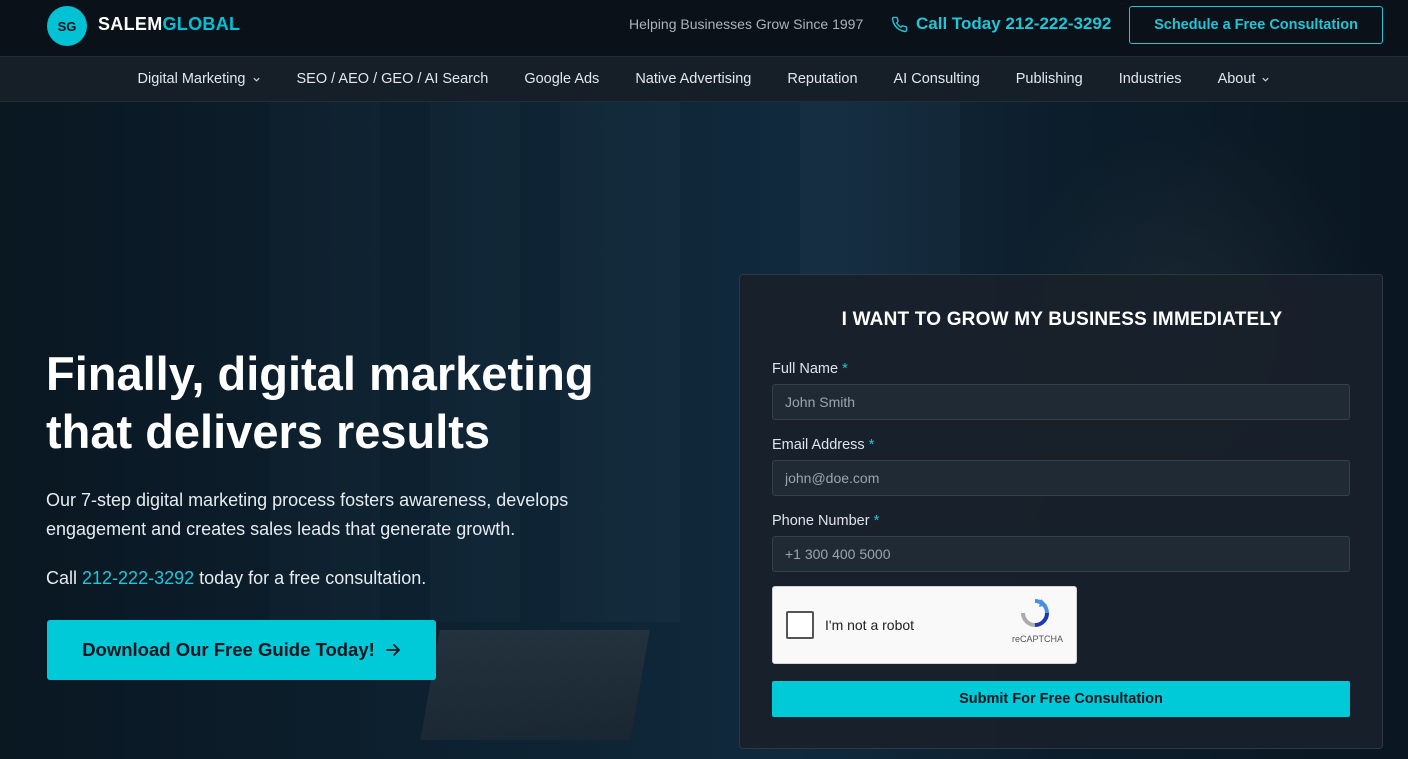 Image resolution: width=1408 pixels, height=759 pixels. I want to click on nav-item-reputation: Reputation, so click(822, 79).